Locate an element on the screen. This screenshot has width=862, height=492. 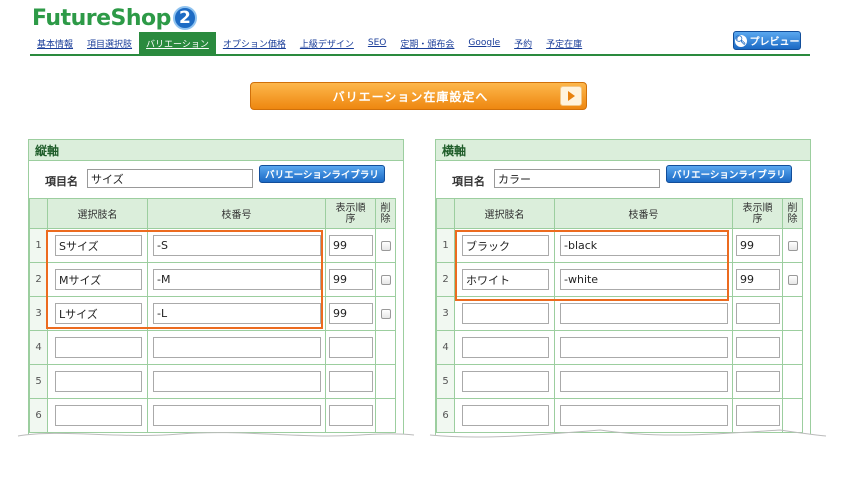
item-name-input: カラー is located at coordinates (577, 178).